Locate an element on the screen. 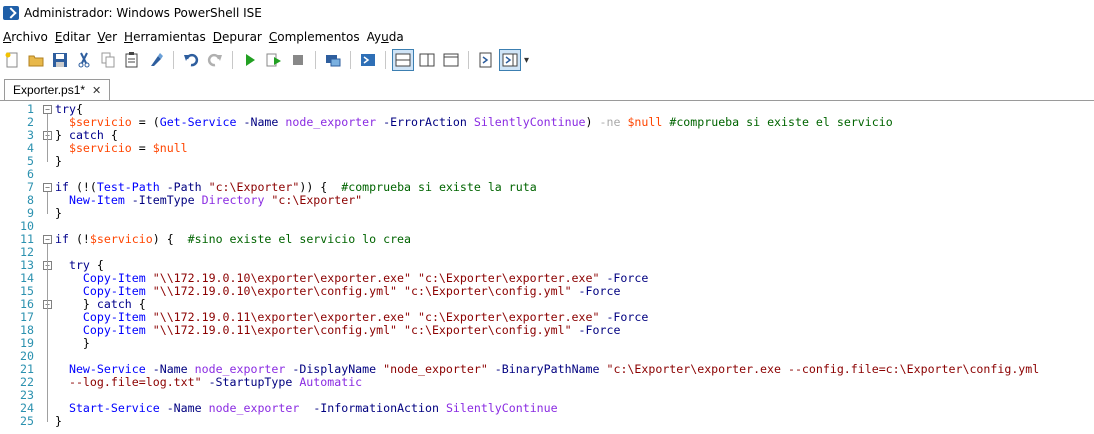 This screenshot has width=1094, height=434. run-icon is located at coordinates (250, 60).